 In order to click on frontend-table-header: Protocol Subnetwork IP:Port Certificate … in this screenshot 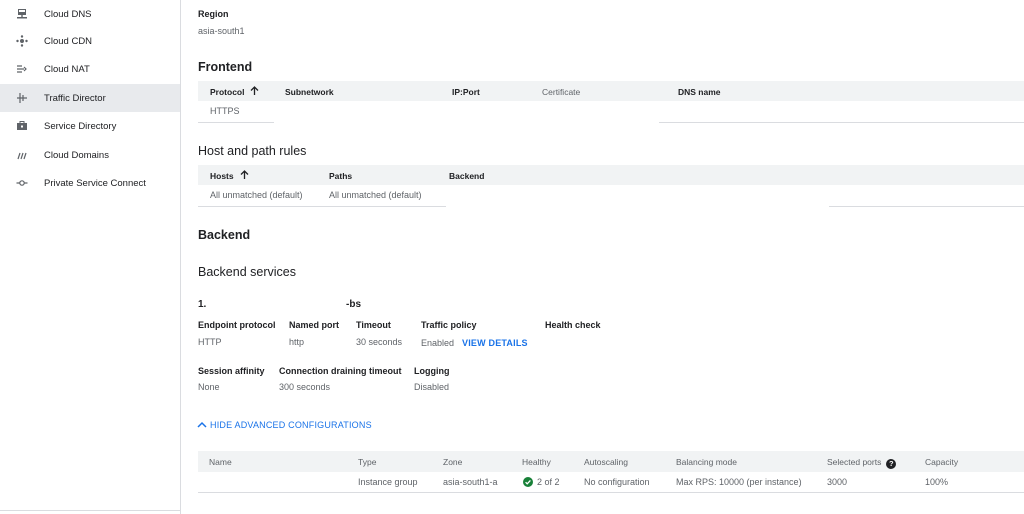, I will do `click(611, 91)`.